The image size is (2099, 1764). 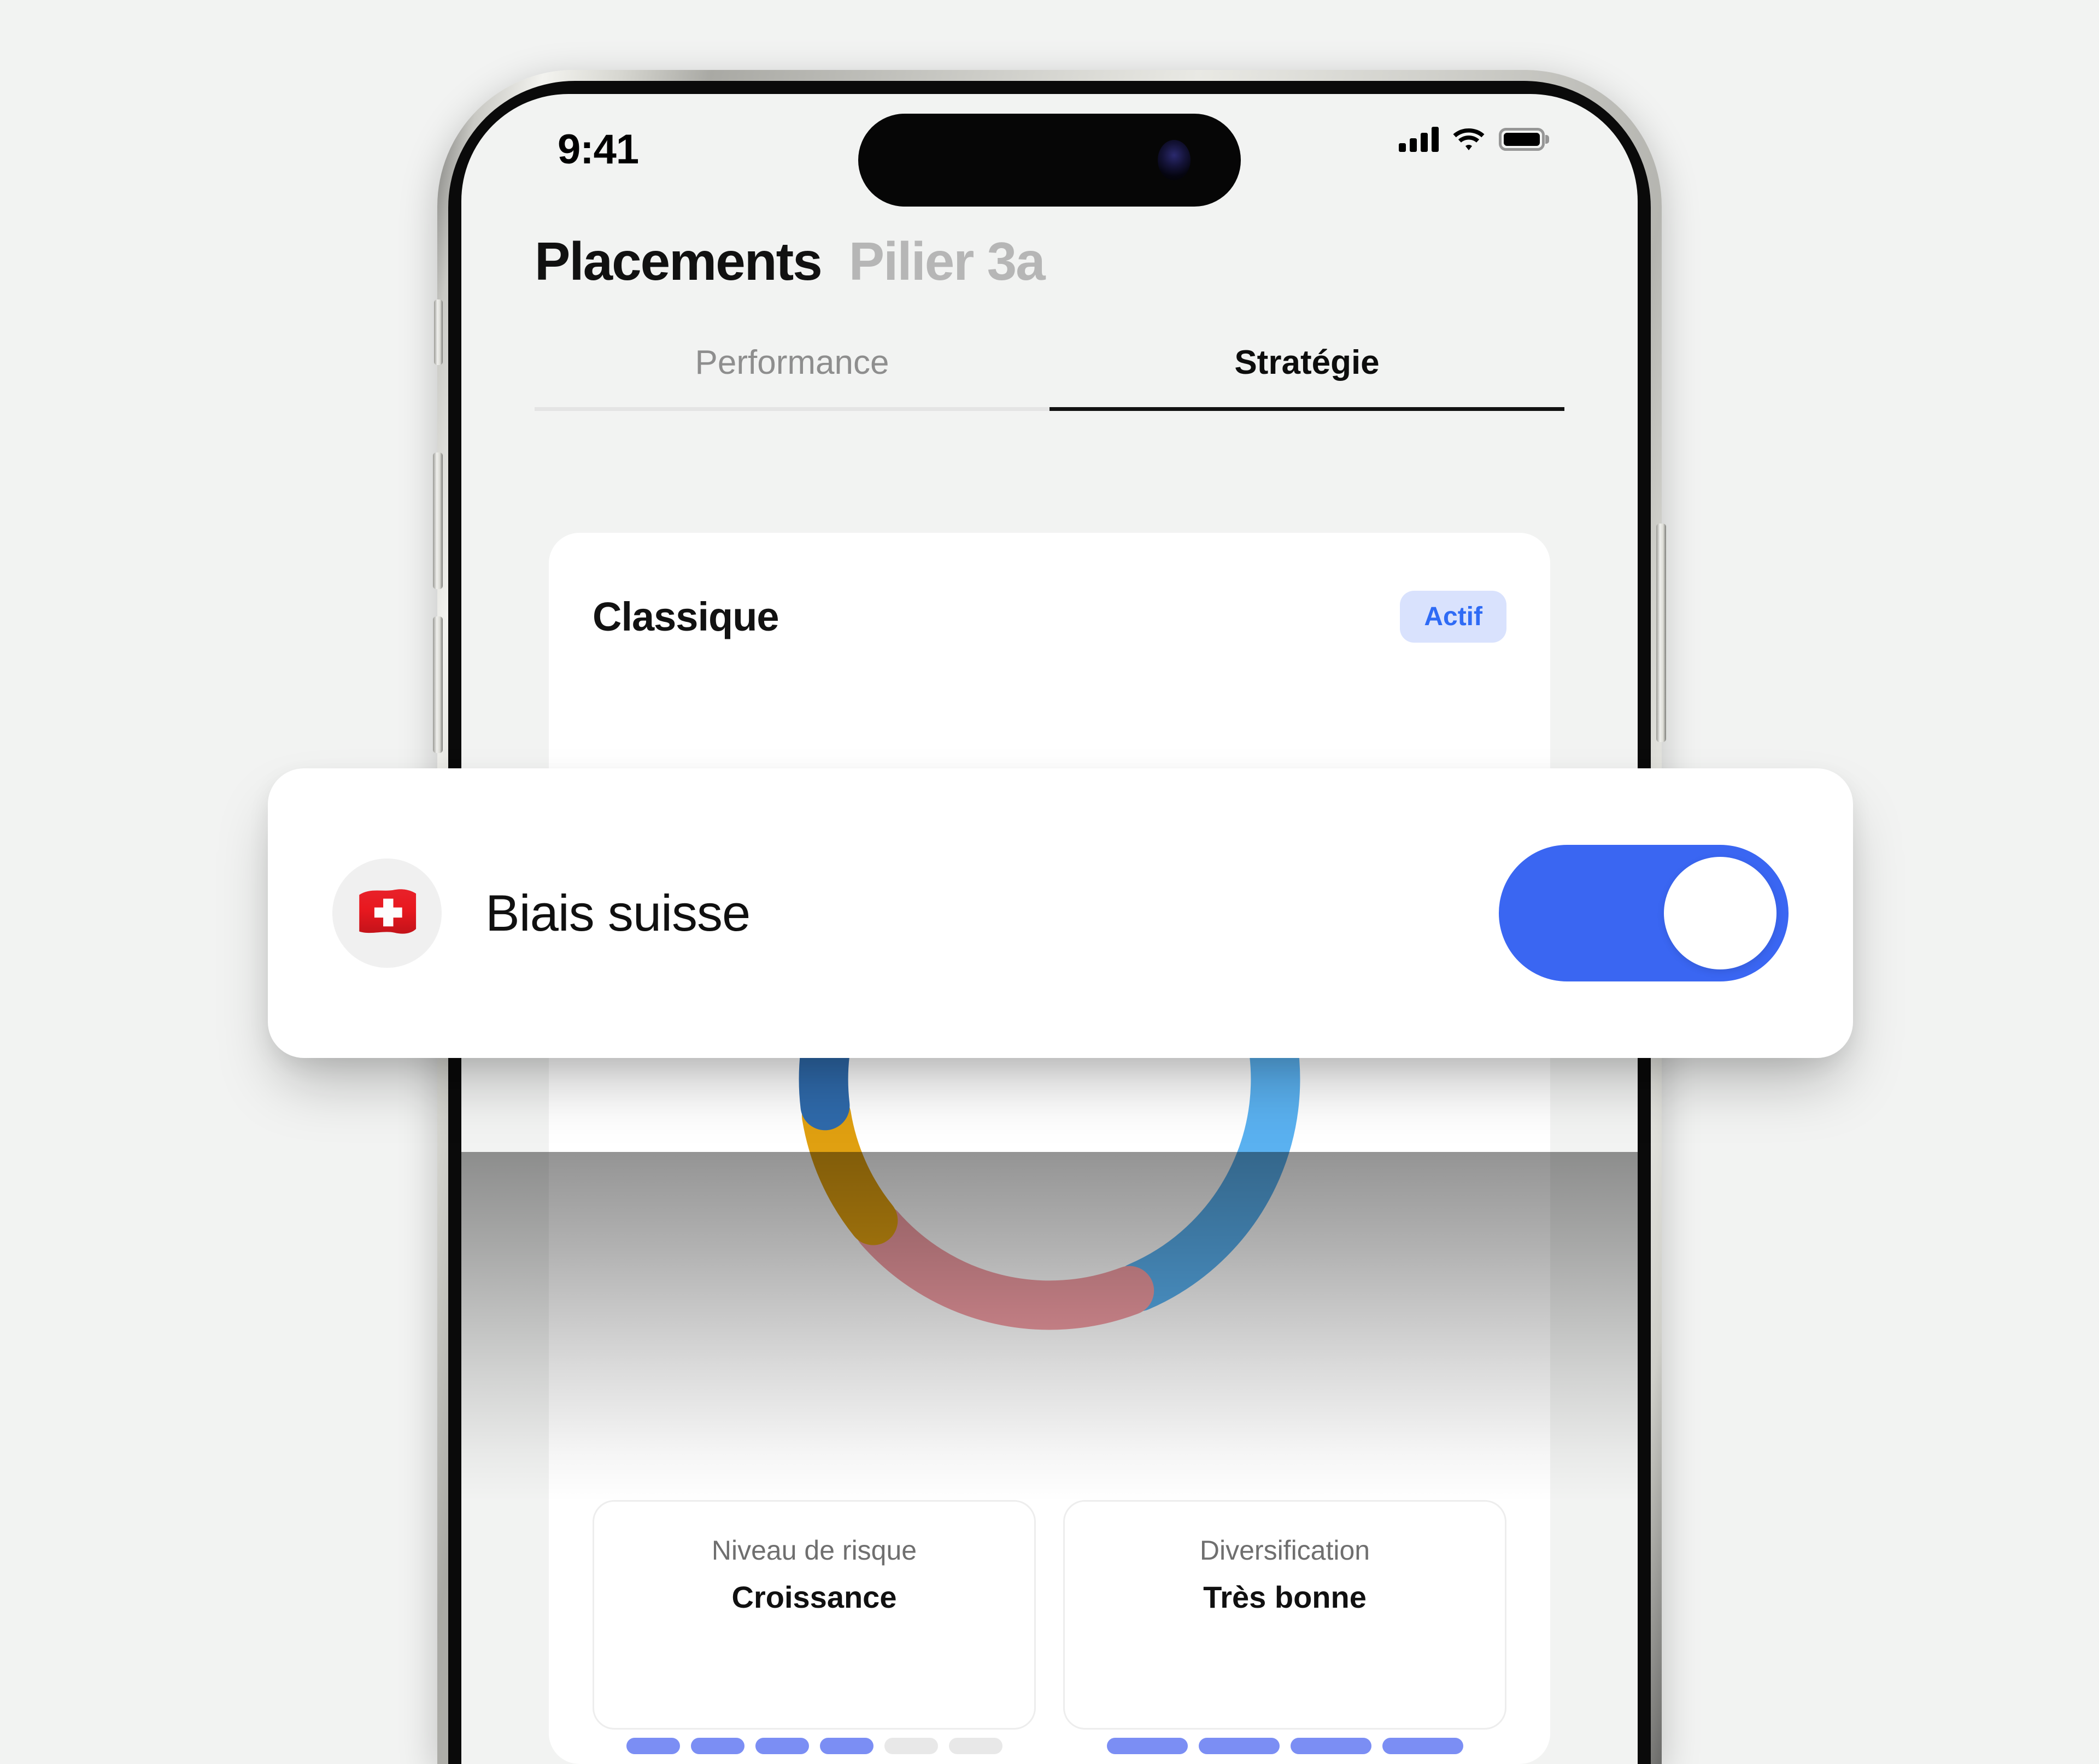 I want to click on swiss-bias-toggle, so click(x=1644, y=913).